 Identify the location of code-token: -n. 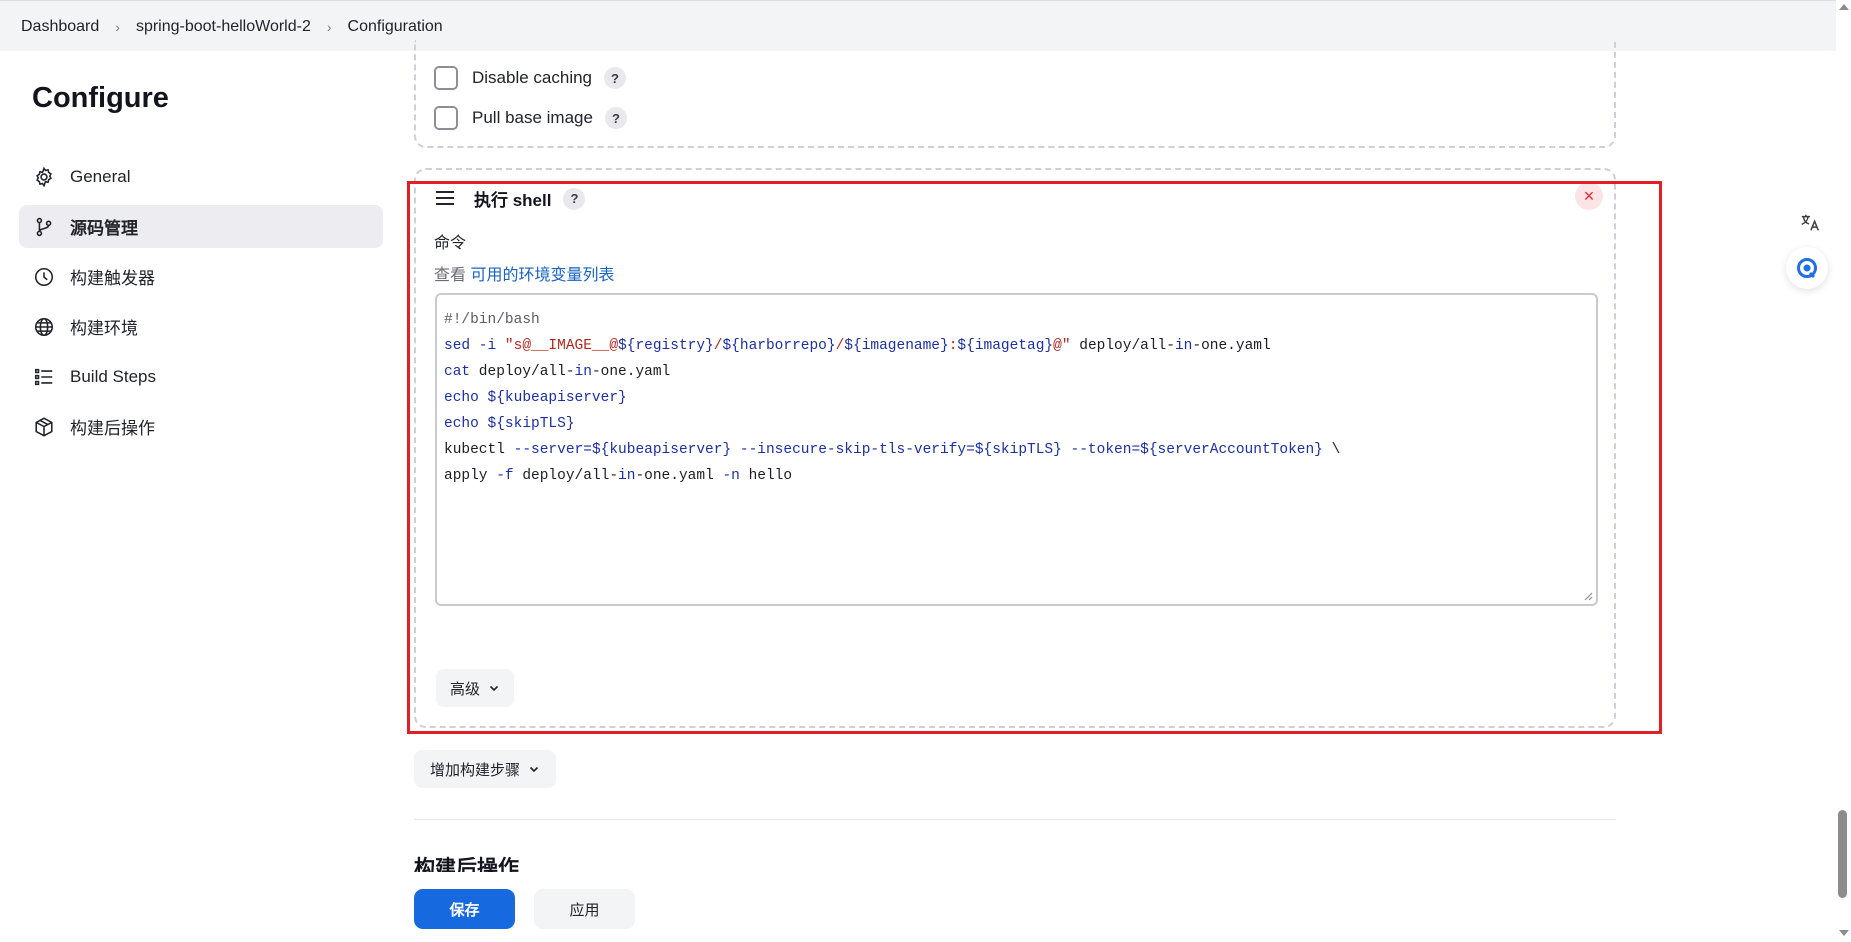
(731, 476).